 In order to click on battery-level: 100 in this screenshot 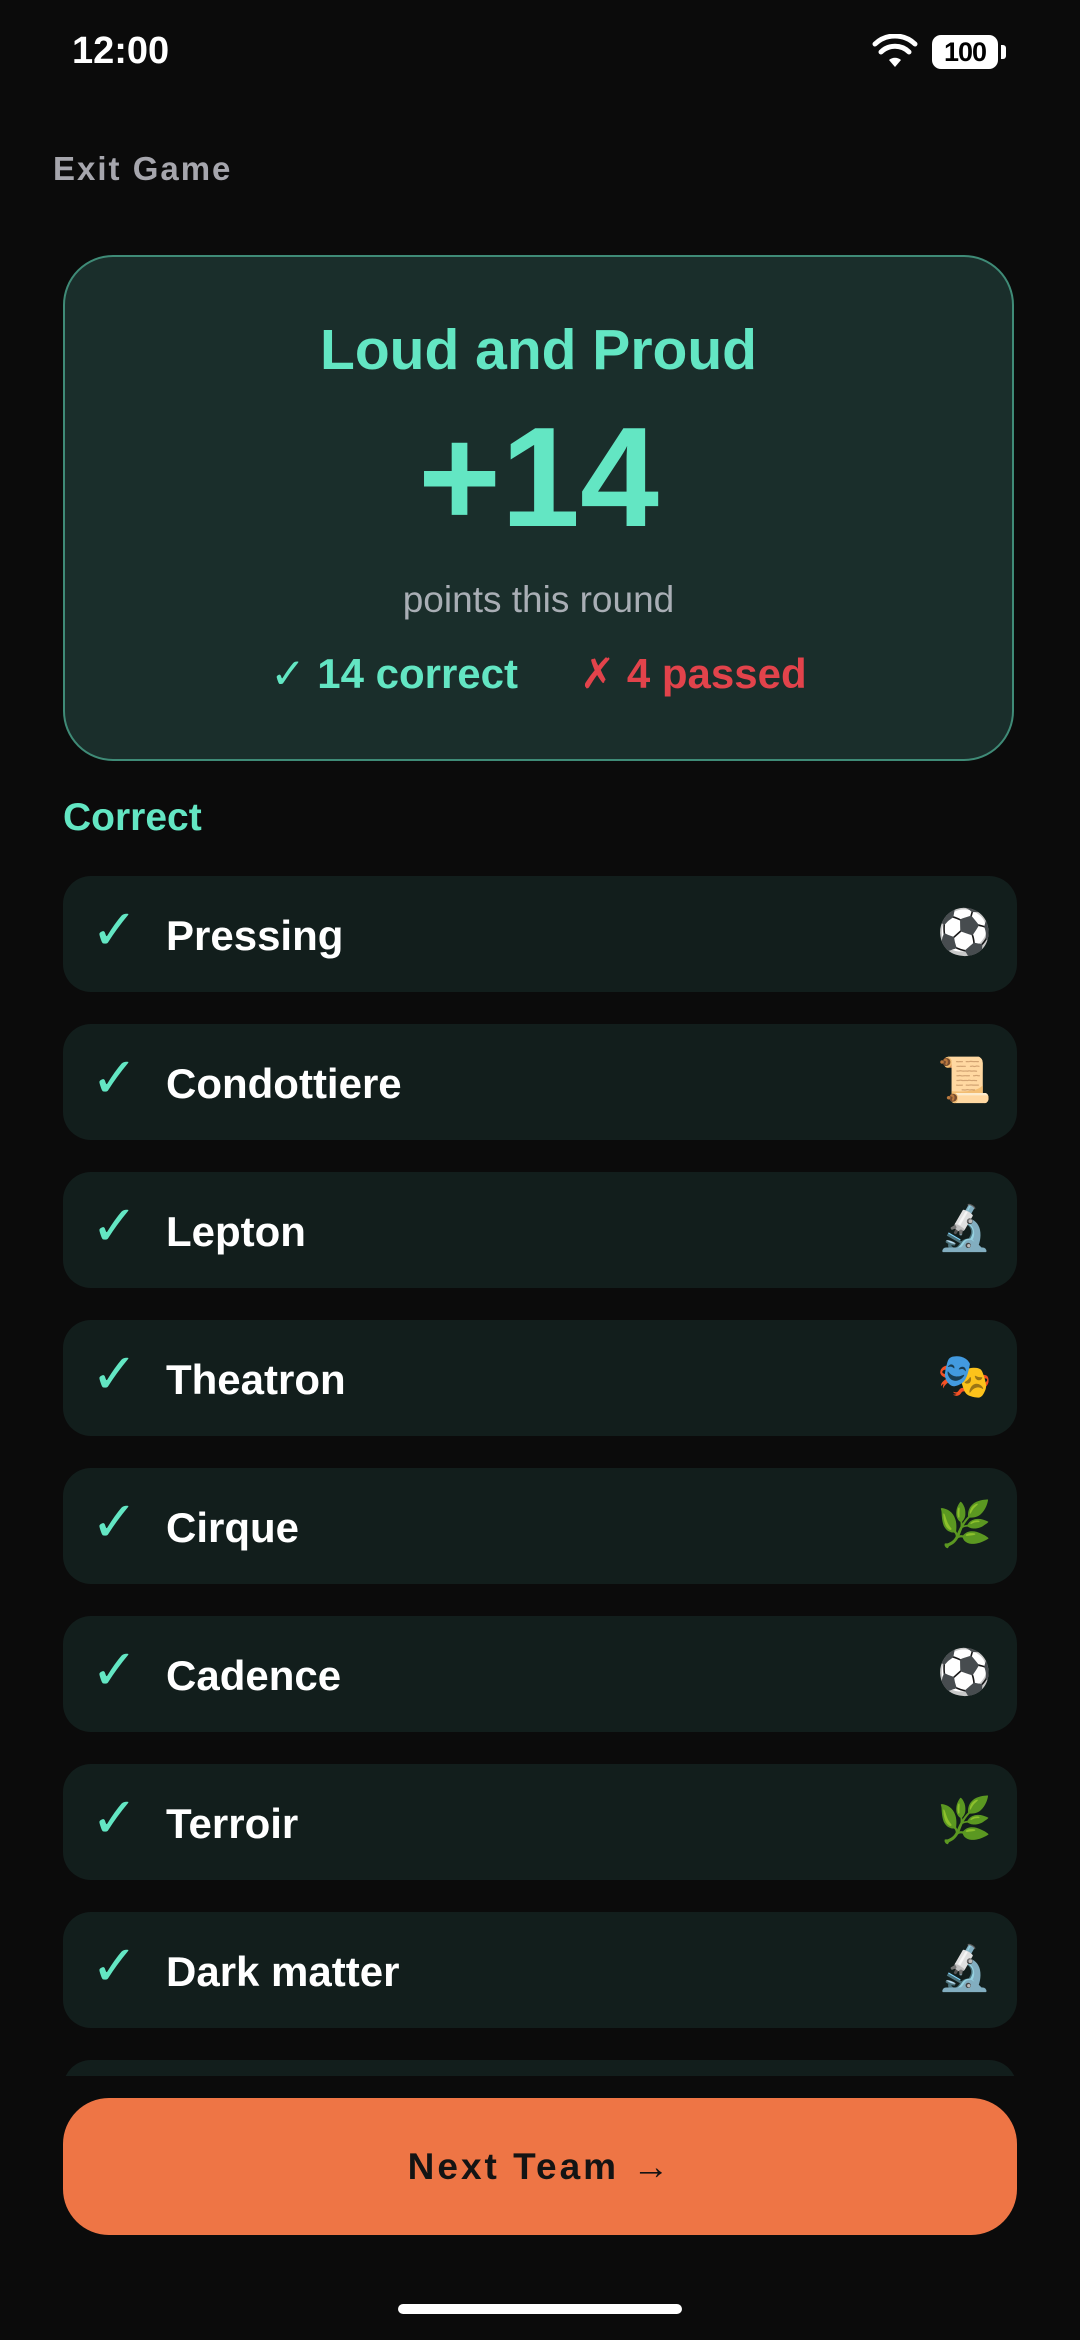, I will do `click(965, 52)`.